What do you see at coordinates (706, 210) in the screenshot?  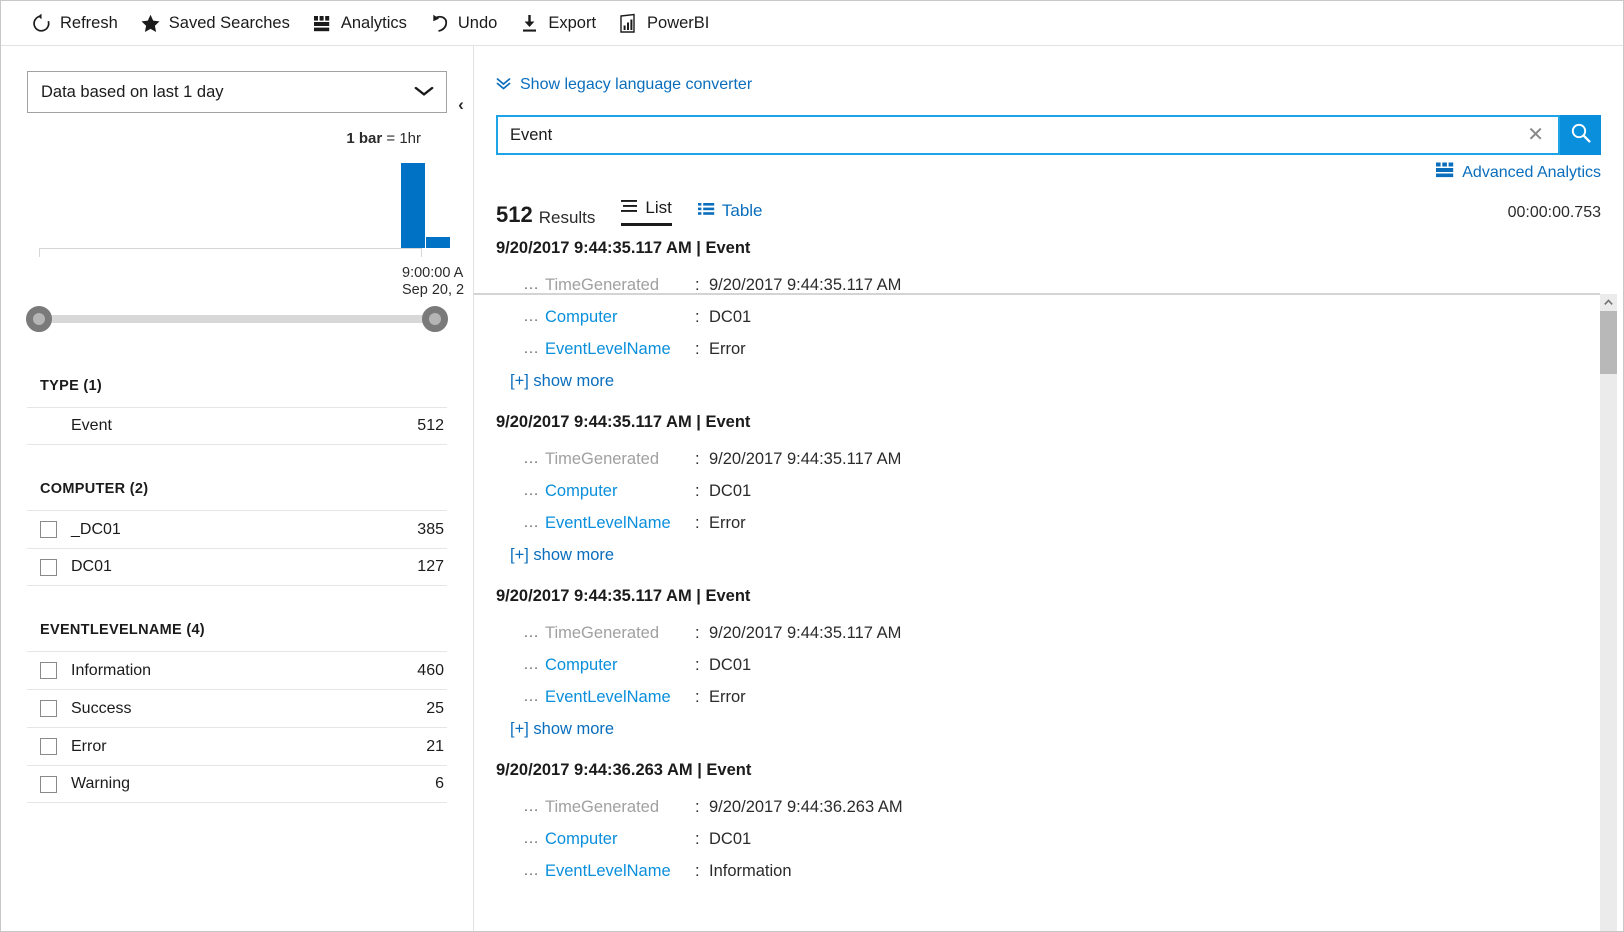 I see `table-icon` at bounding box center [706, 210].